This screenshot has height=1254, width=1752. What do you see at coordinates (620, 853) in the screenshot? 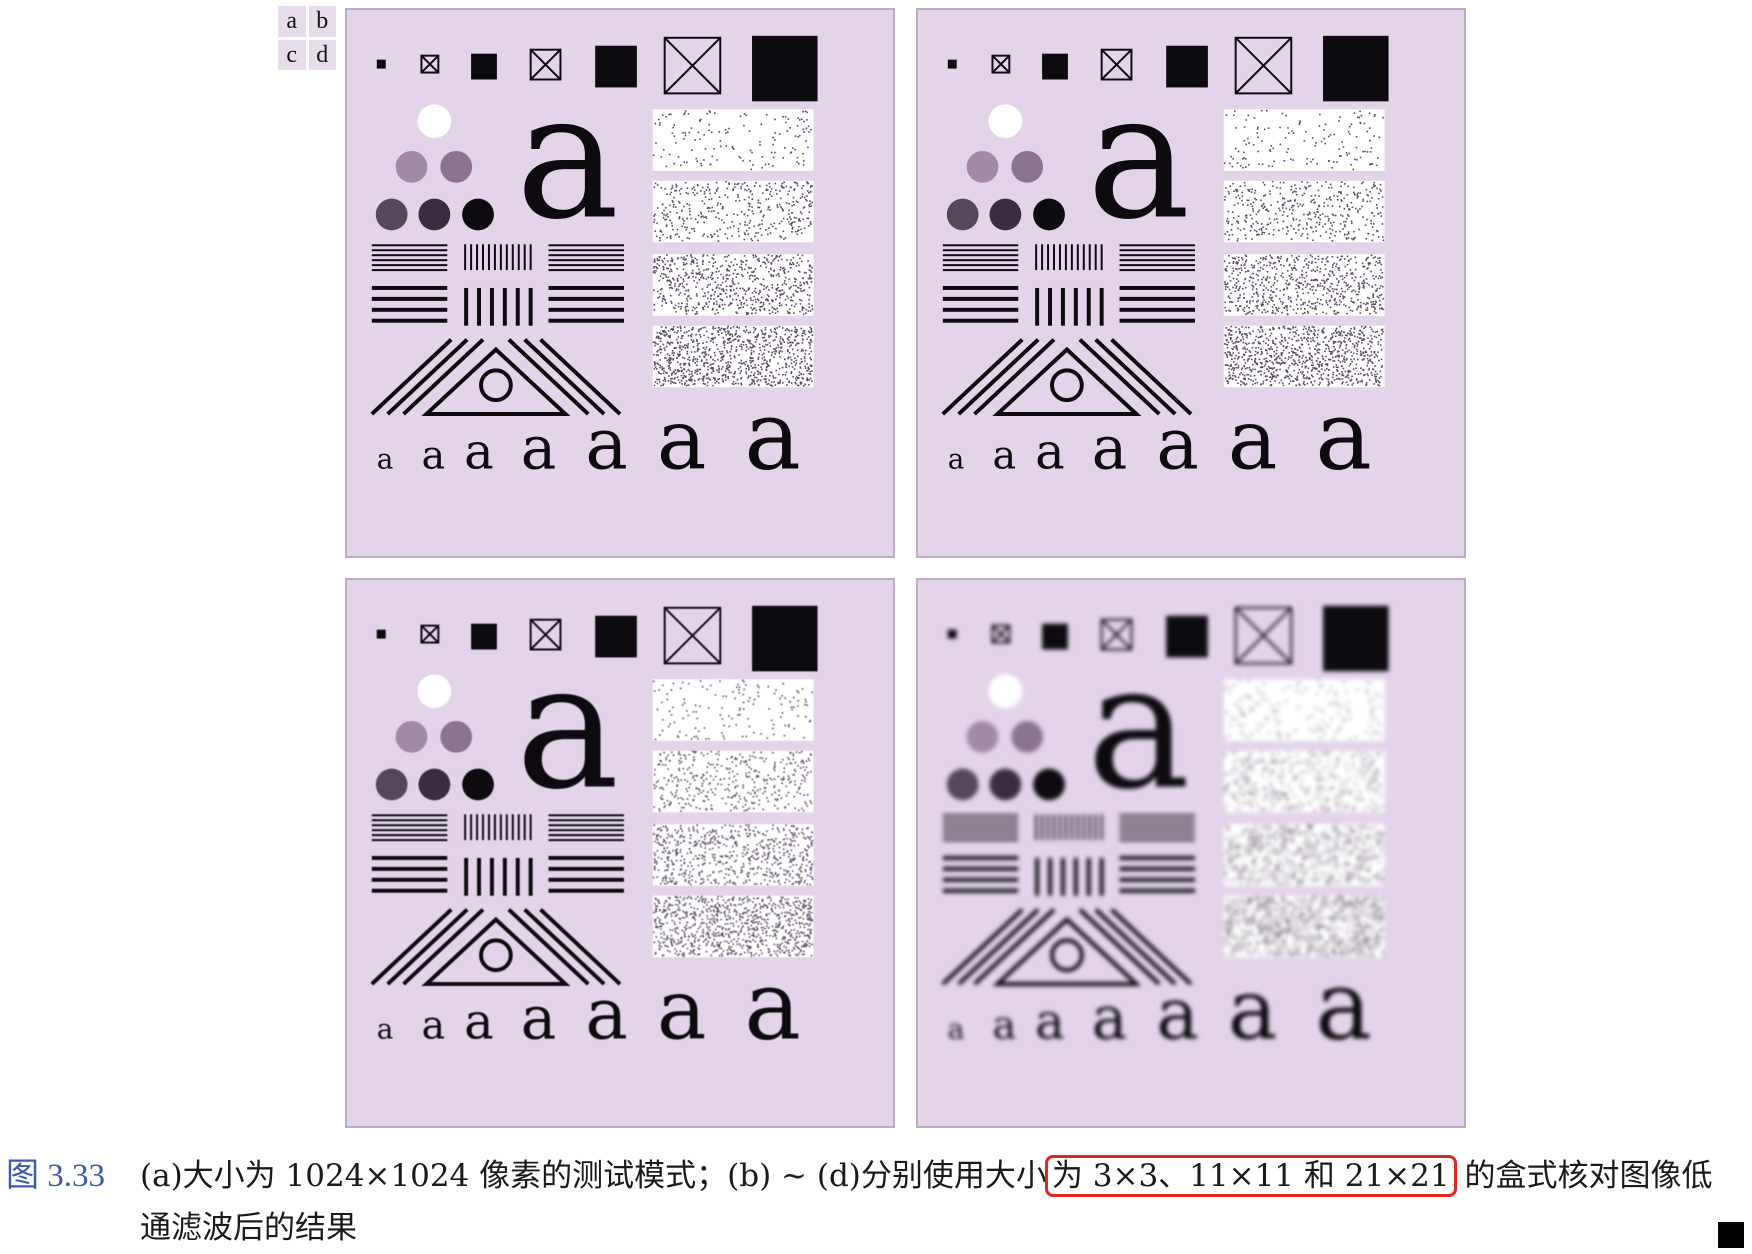
I see `panel-c-box-filtered-11x11: aaaaaaaa` at bounding box center [620, 853].